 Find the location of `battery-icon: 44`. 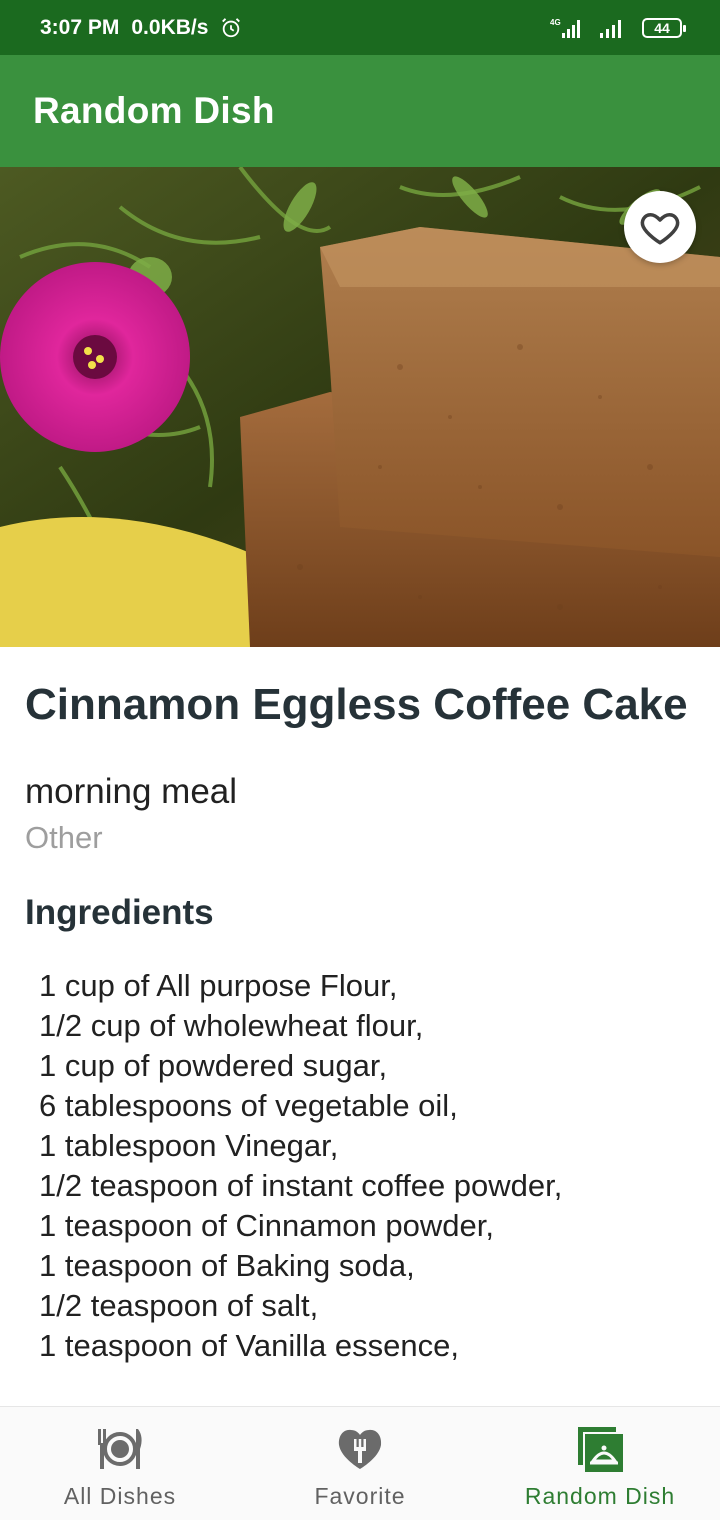

battery-icon: 44 is located at coordinates (664, 27).